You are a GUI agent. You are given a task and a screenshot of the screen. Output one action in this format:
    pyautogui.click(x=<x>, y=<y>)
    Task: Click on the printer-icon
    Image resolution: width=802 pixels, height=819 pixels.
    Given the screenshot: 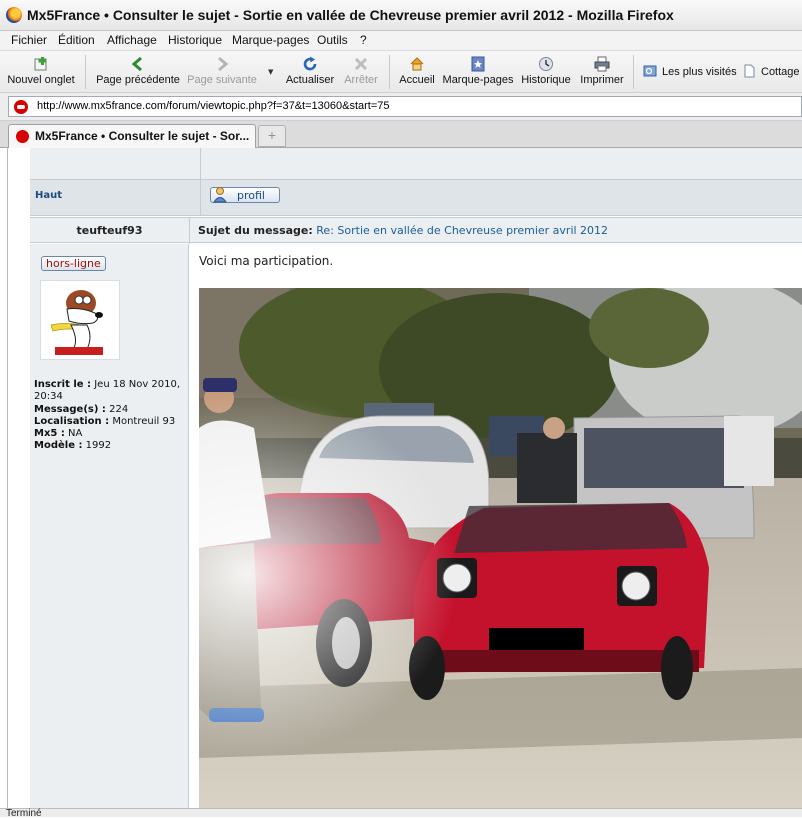 What is the action you would take?
    pyautogui.click(x=602, y=64)
    